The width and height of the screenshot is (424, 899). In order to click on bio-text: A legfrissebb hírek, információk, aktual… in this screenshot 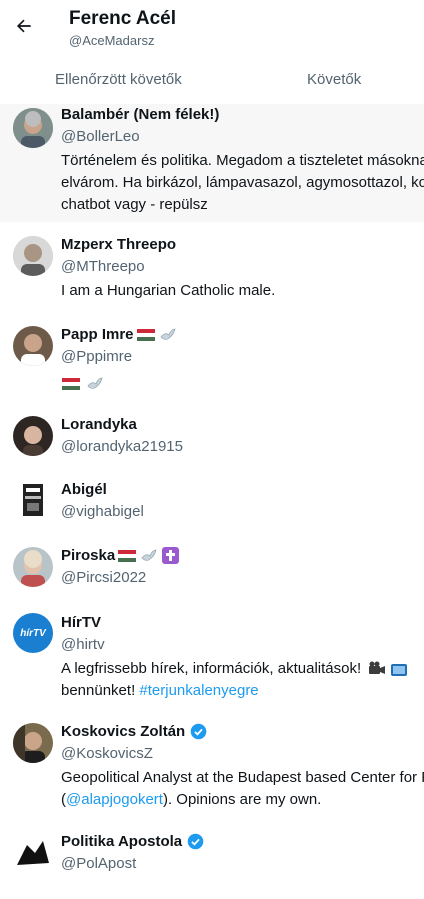, I will do `click(211, 668)`.